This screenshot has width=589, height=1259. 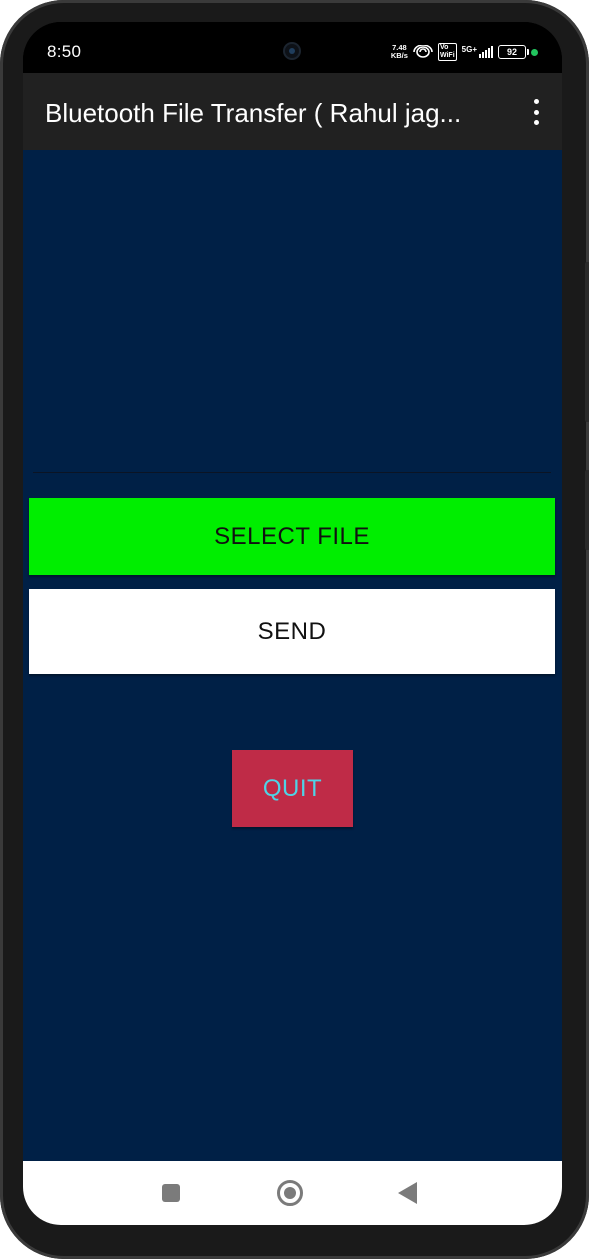 What do you see at coordinates (447, 52) in the screenshot?
I see `volte-icon: Vo WiFi` at bounding box center [447, 52].